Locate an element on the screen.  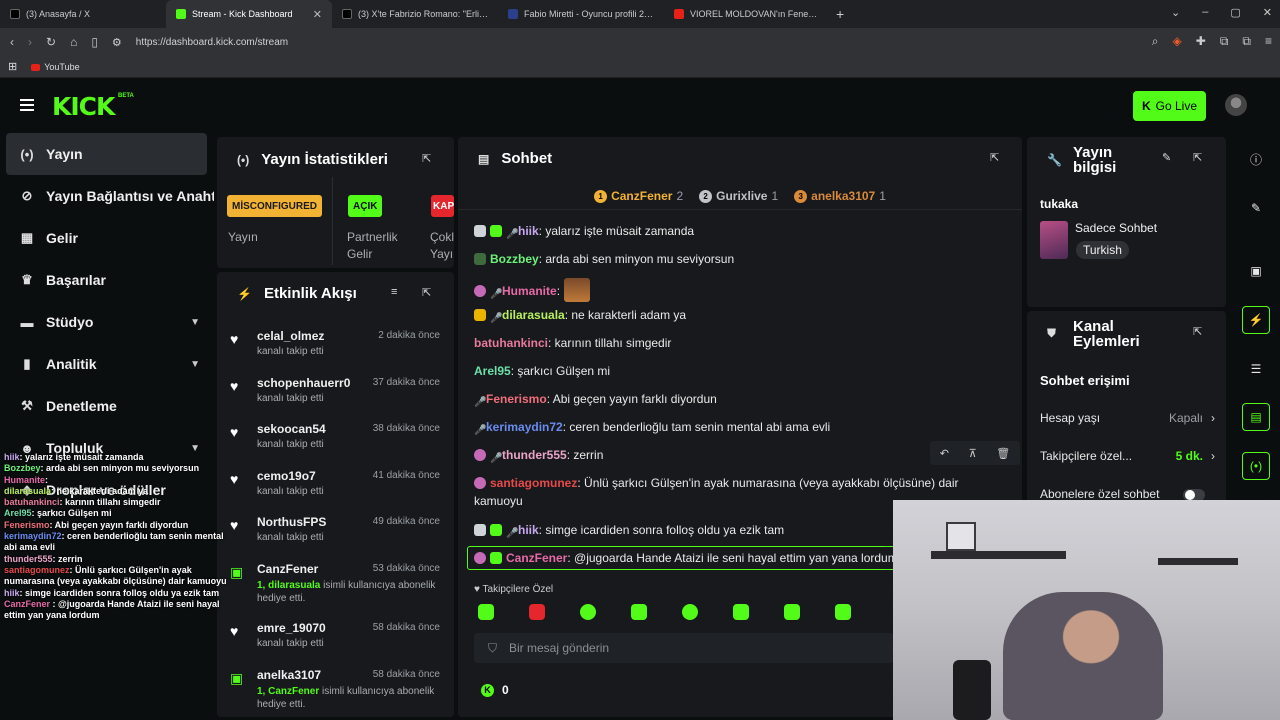
lightning-icon: ⚡ is located at coordinates (1256, 320).